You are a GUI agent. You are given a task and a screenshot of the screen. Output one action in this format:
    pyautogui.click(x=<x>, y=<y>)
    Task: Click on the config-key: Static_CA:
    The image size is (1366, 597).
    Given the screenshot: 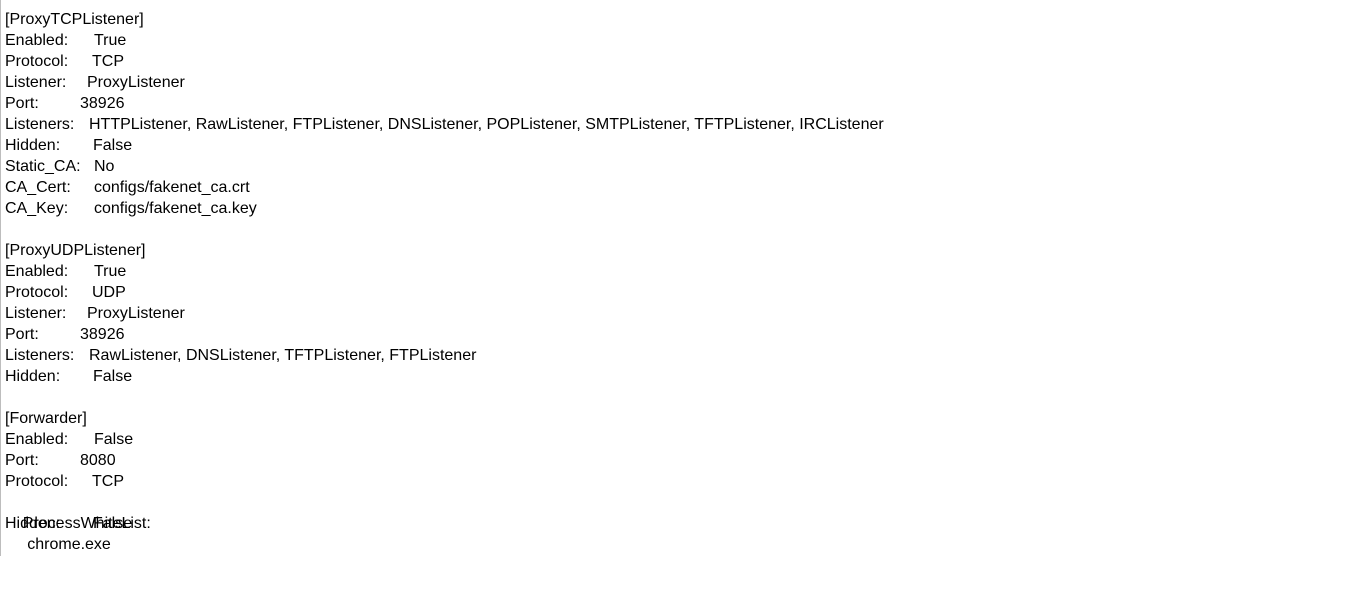 What is the action you would take?
    pyautogui.click(x=43, y=166)
    